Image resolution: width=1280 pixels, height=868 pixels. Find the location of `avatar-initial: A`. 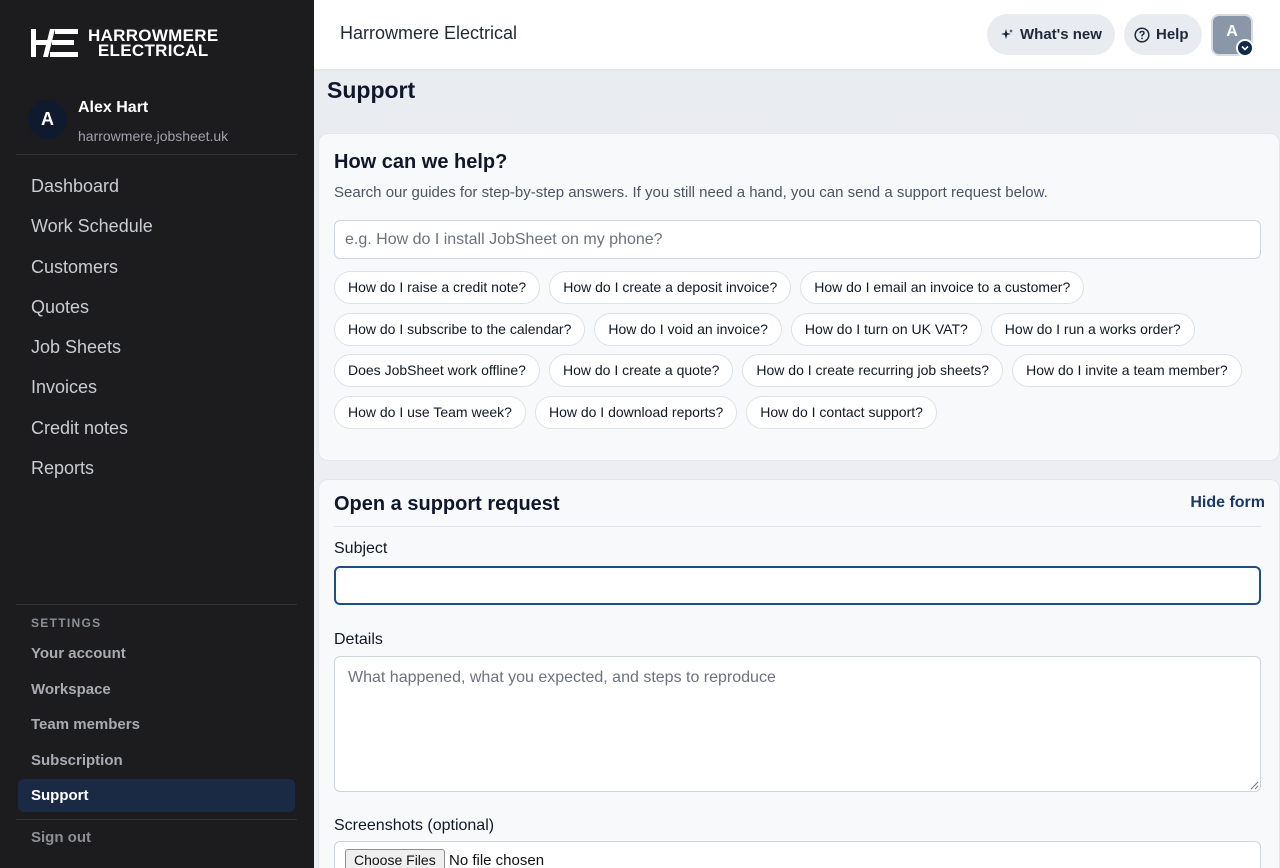

avatar-initial: A is located at coordinates (1232, 31).